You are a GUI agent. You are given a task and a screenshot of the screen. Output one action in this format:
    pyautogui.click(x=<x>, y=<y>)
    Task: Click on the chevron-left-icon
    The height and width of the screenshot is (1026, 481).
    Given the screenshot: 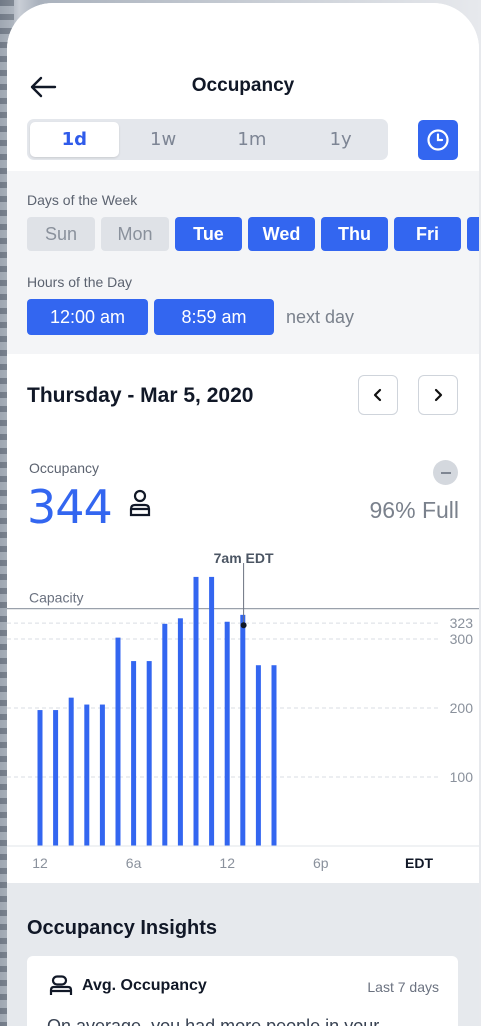 What is the action you would take?
    pyautogui.click(x=377, y=395)
    